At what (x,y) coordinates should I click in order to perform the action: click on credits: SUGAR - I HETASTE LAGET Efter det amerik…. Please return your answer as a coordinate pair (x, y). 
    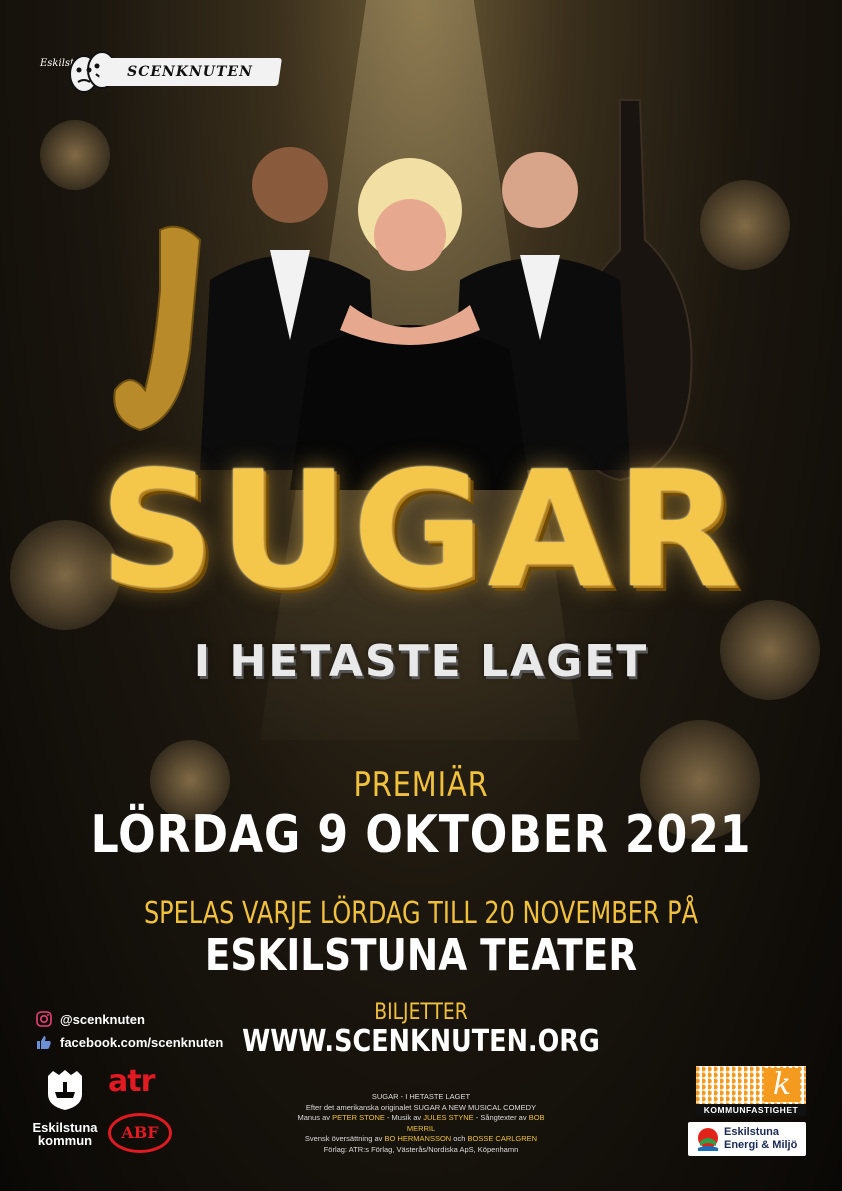
    Looking at the image, I should click on (421, 1123).